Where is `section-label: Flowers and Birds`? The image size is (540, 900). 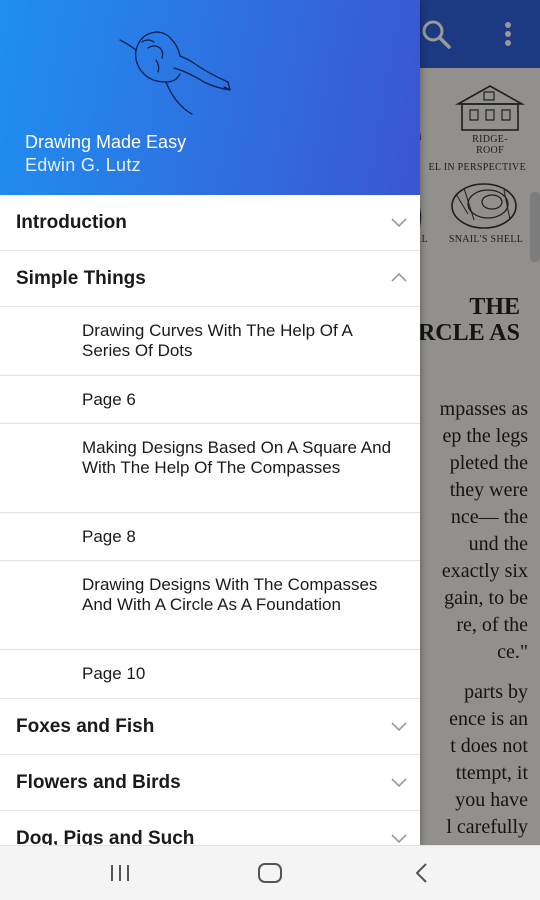 section-label: Flowers and Birds is located at coordinates (98, 782).